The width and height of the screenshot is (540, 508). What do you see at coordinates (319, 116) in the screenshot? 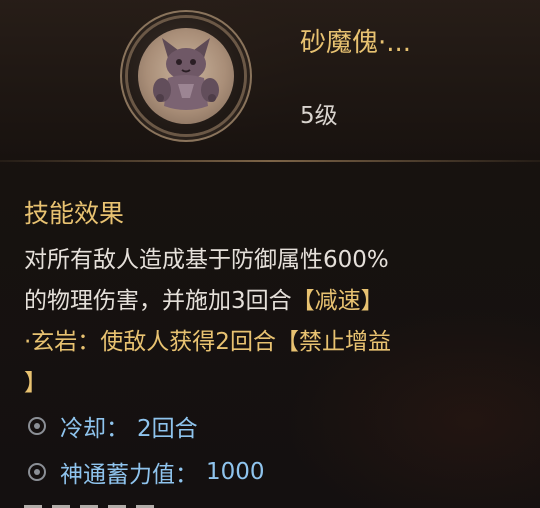
I see `skill-level: 5级` at bounding box center [319, 116].